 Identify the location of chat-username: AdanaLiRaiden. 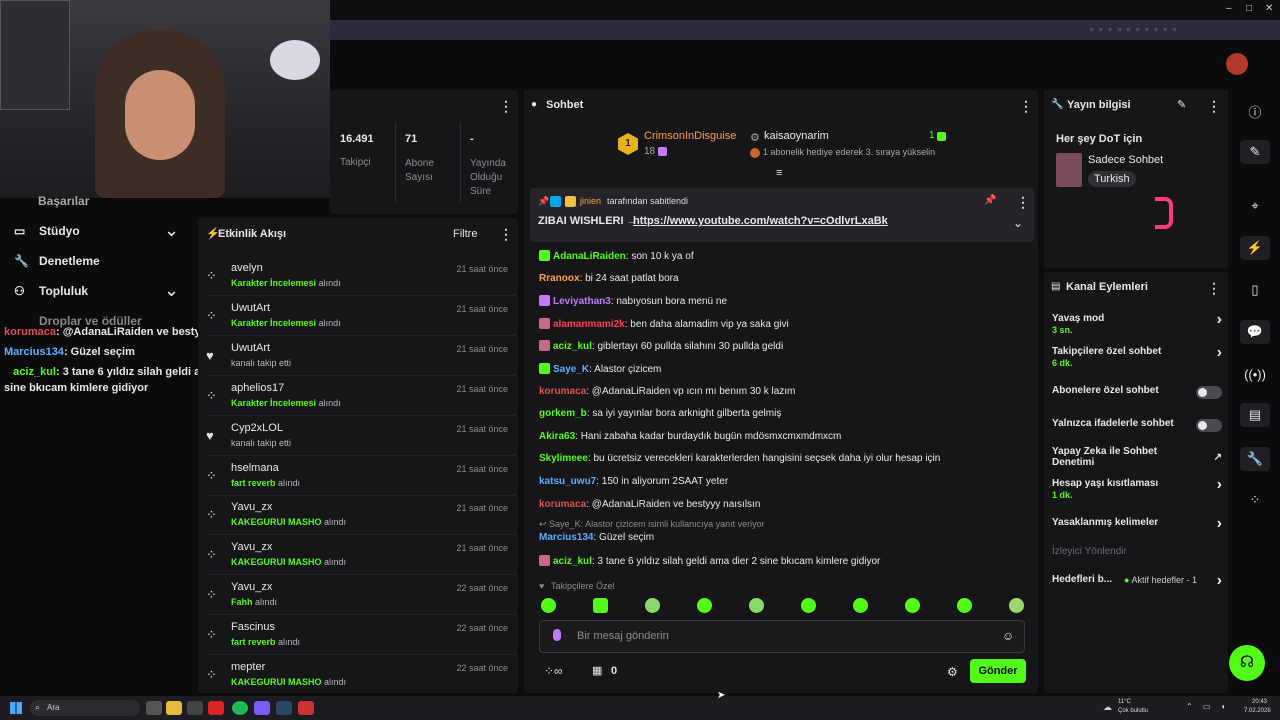
(589, 256).